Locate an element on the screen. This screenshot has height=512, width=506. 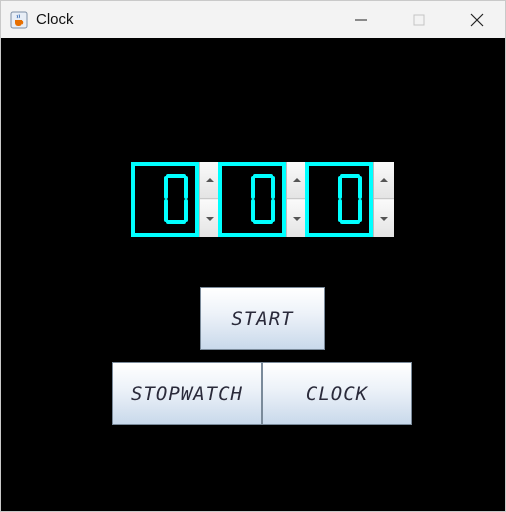
maximize-icon is located at coordinates (419, 19).